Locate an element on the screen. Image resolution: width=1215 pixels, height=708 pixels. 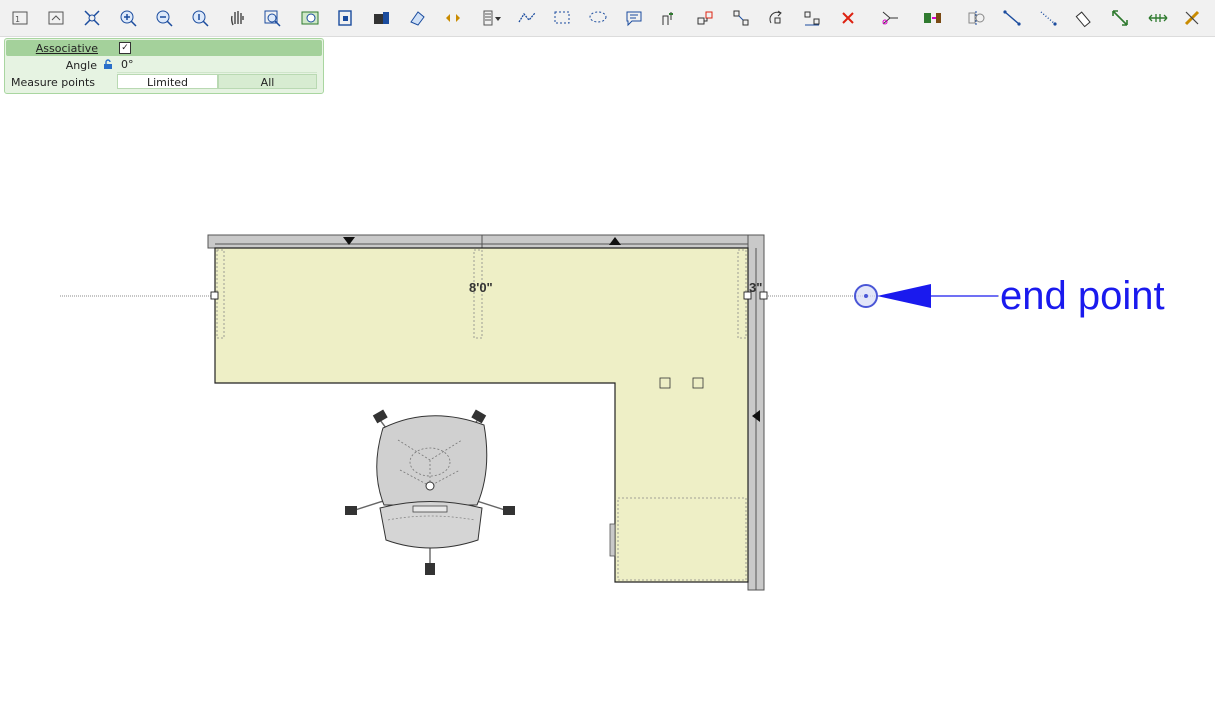
zoom-out-icon is located at coordinates (164, 18).